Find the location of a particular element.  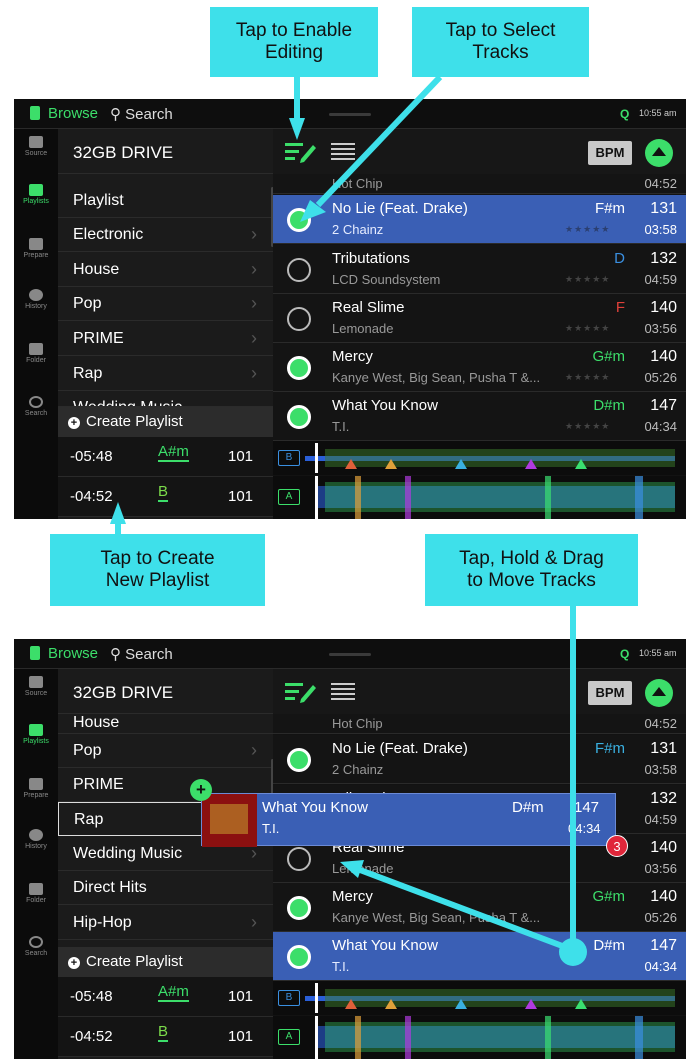

clock: 10:55 am is located at coordinates (658, 653).